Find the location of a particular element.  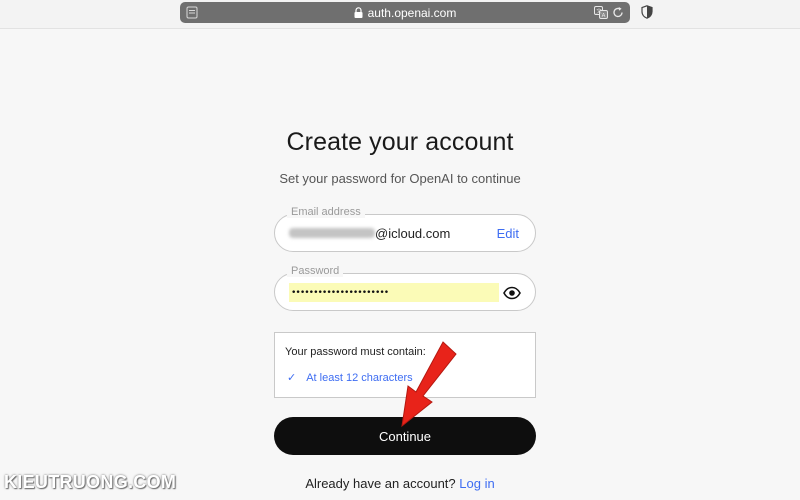

edit-email-link: Edit is located at coordinates (508, 233).